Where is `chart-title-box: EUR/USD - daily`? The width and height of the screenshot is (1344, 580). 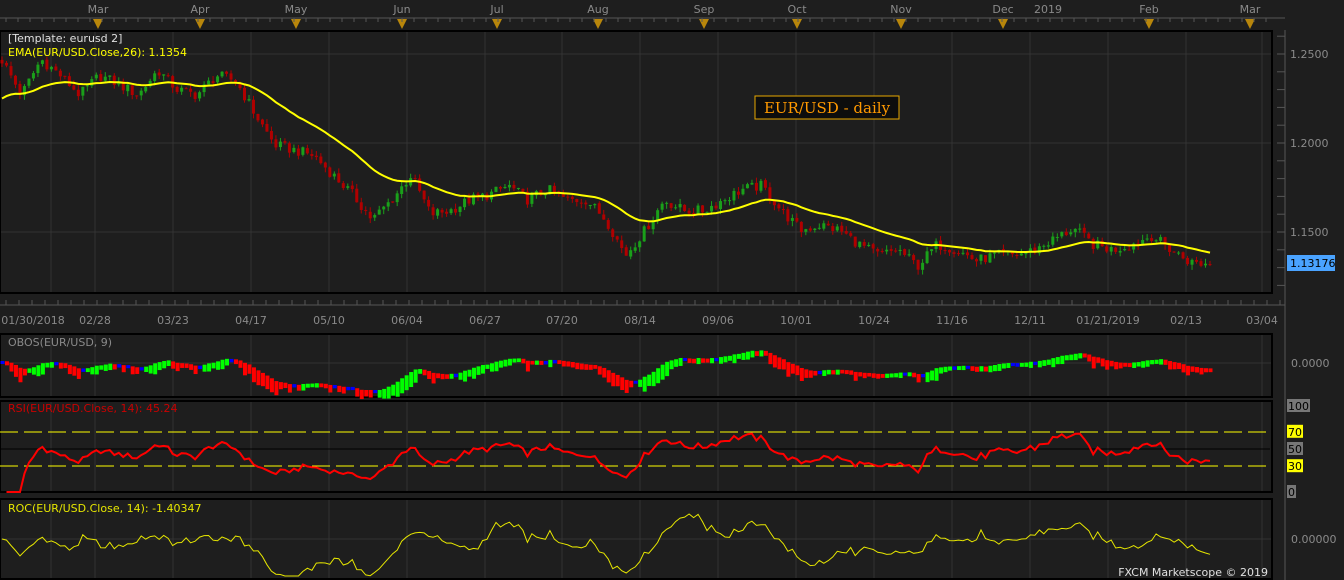
chart-title-box: EUR/USD - daily is located at coordinates (827, 107).